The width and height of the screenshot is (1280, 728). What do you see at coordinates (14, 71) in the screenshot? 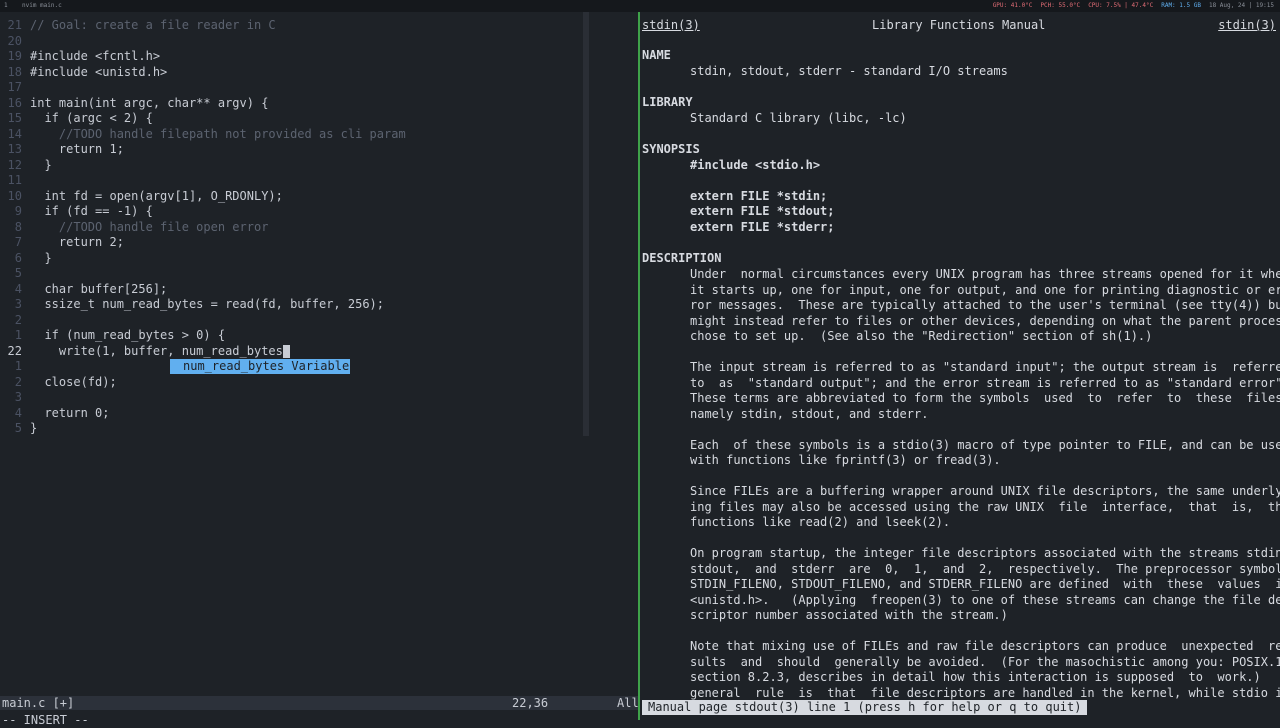
I see `line-number: 18` at bounding box center [14, 71].